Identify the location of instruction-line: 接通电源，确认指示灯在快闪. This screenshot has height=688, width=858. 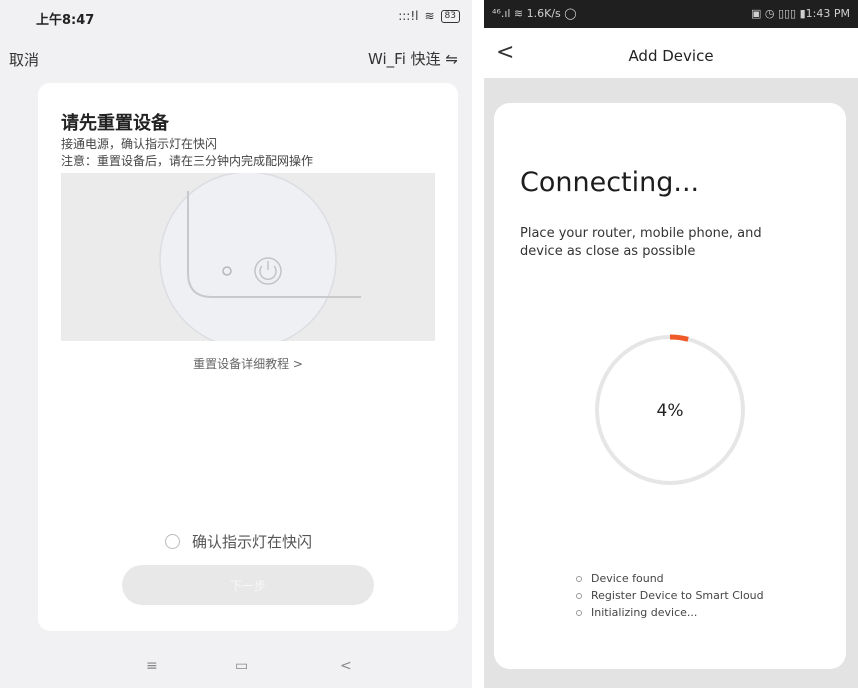
(139, 144).